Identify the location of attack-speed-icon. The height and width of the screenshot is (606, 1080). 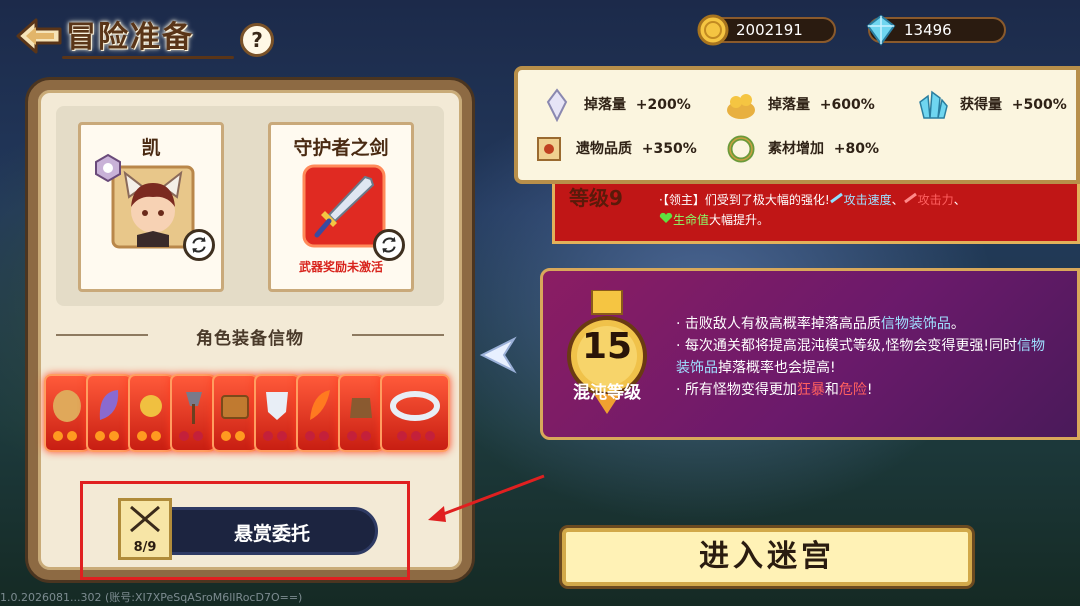
(836, 198).